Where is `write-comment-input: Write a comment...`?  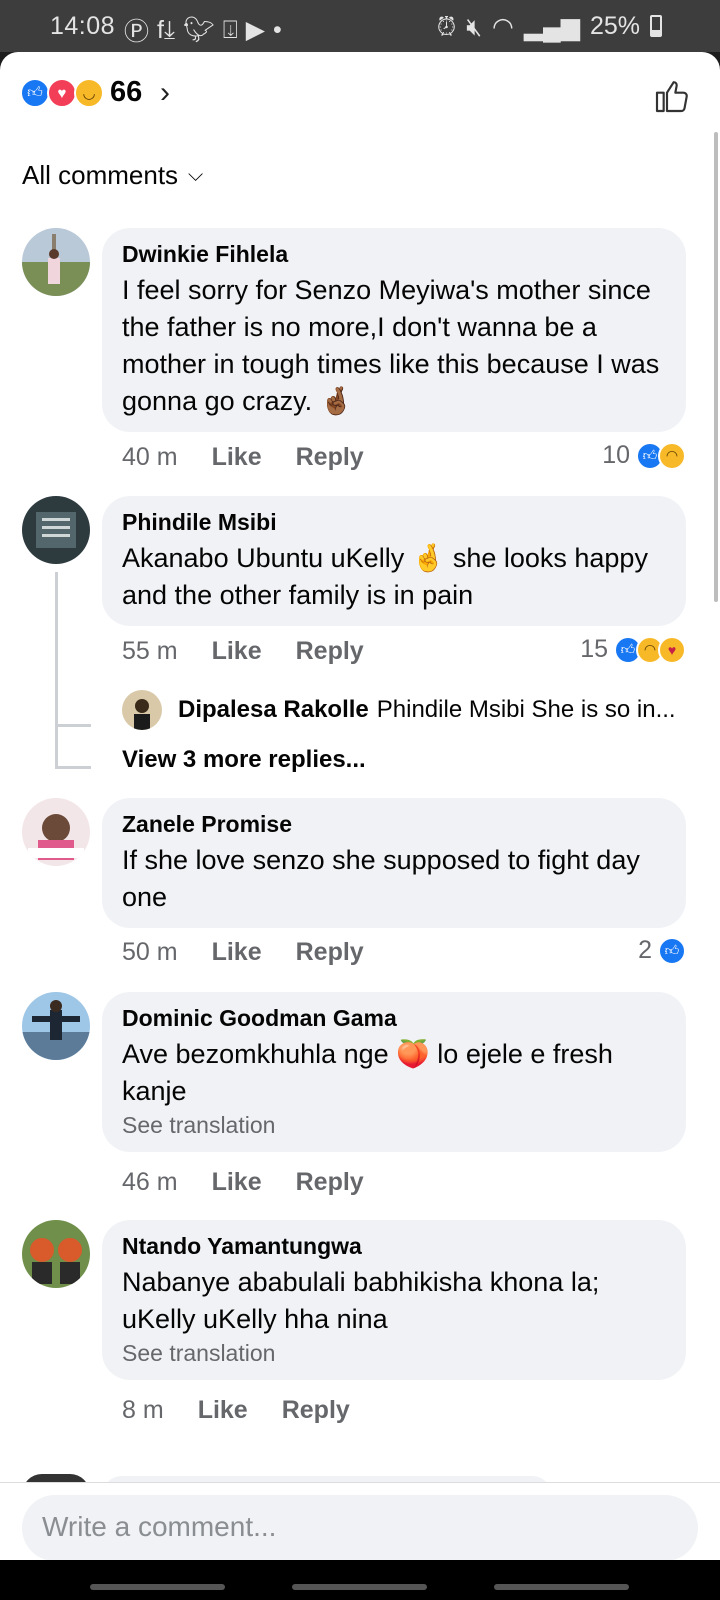 write-comment-input: Write a comment... is located at coordinates (360, 1527).